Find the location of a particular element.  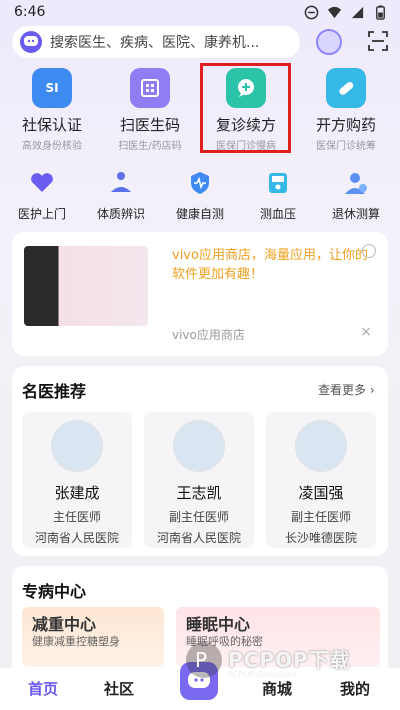

feature-title: 开方购药 is located at coordinates (345, 125).